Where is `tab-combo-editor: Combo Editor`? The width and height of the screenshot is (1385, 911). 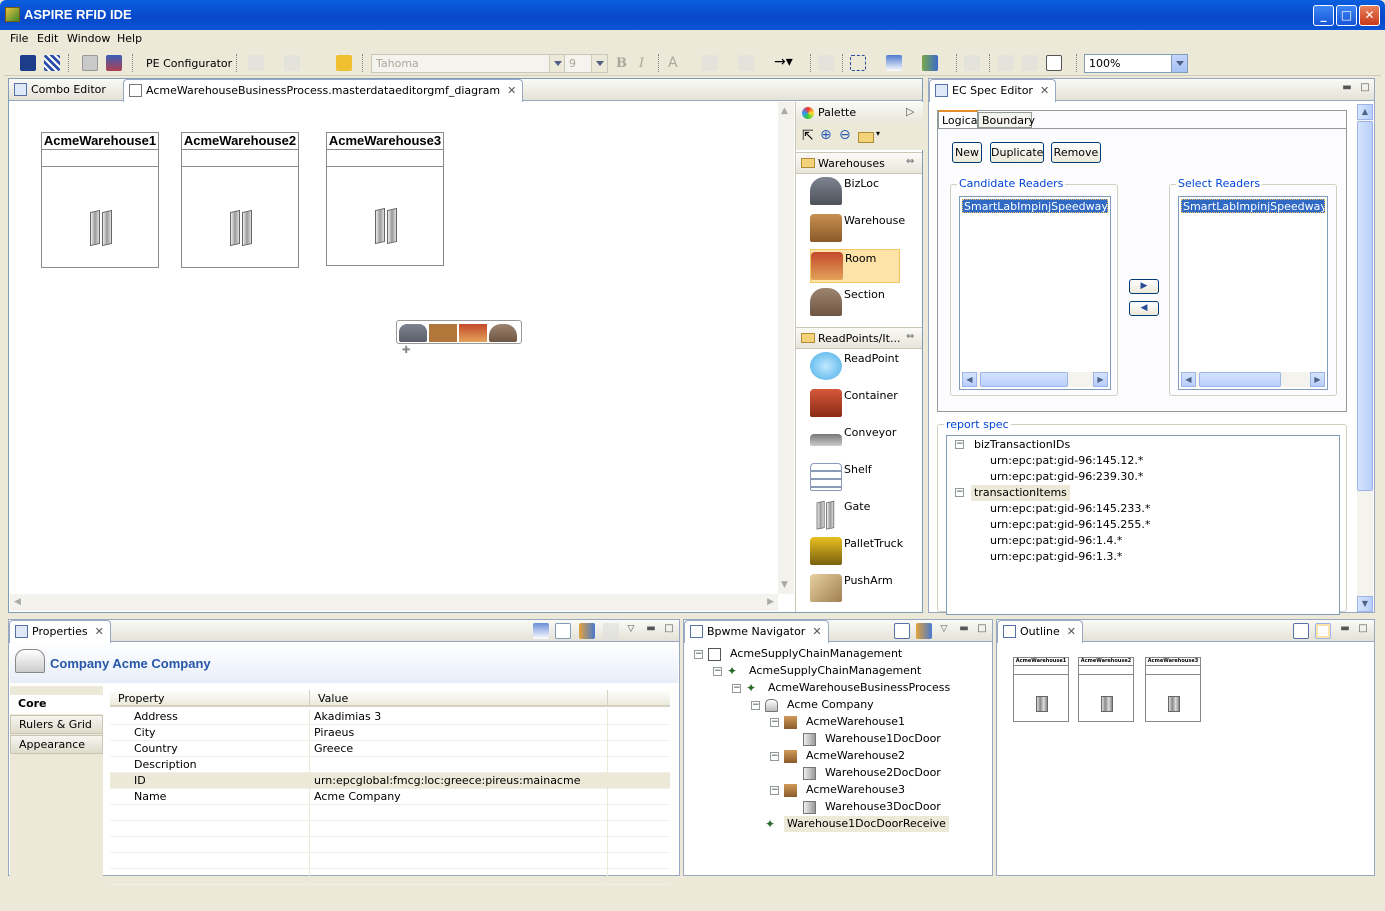 tab-combo-editor: Combo Editor is located at coordinates (60, 90).